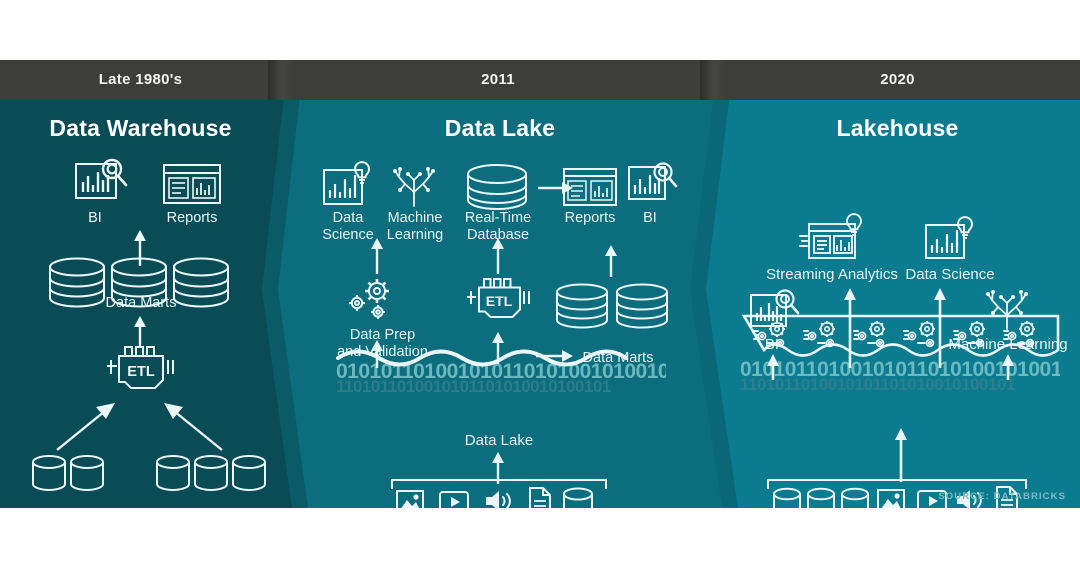 This screenshot has height=567, width=1080. What do you see at coordinates (454, 499) in the screenshot?
I see `source-icon-video-lake` at bounding box center [454, 499].